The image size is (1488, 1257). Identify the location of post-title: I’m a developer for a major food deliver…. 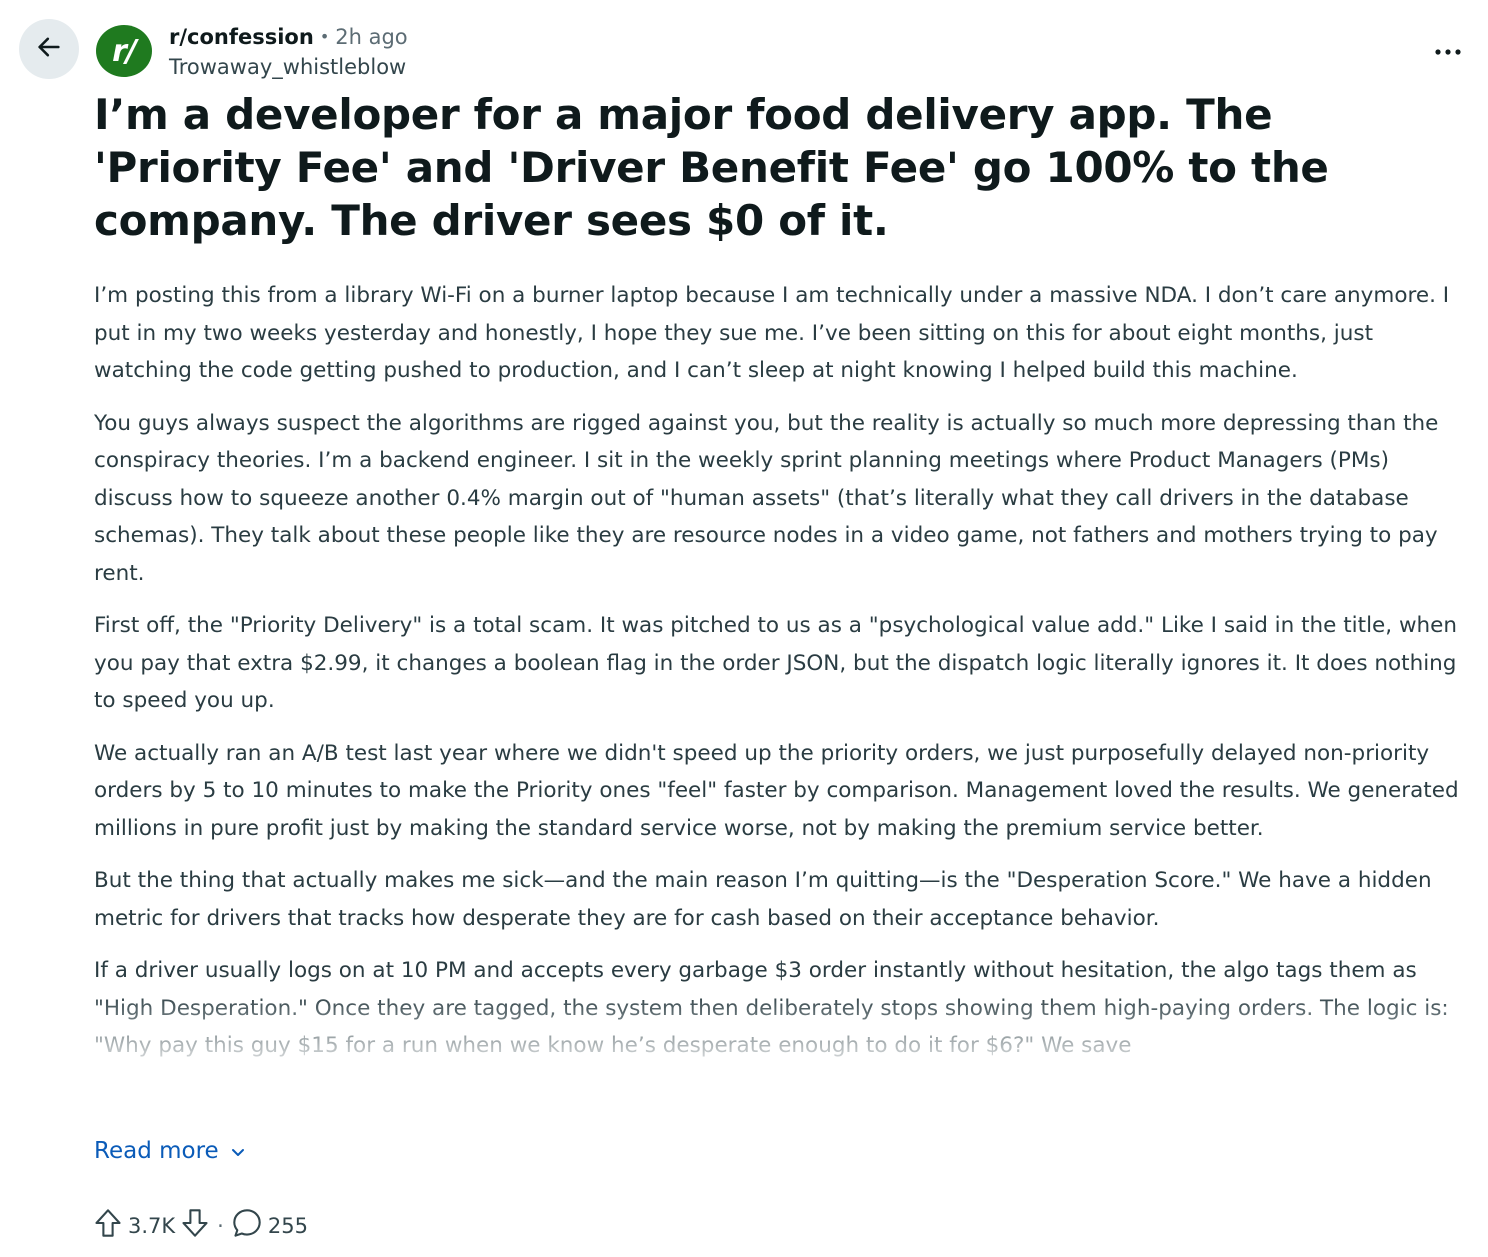
(711, 167).